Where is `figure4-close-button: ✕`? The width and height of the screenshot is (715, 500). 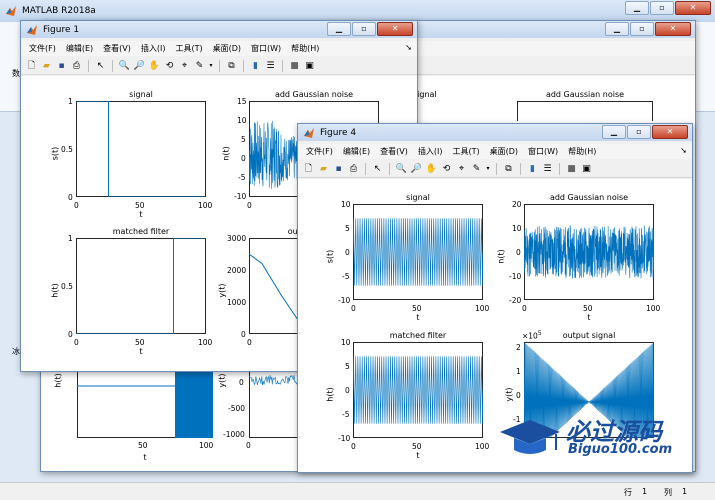 figure4-close-button: ✕ is located at coordinates (670, 132).